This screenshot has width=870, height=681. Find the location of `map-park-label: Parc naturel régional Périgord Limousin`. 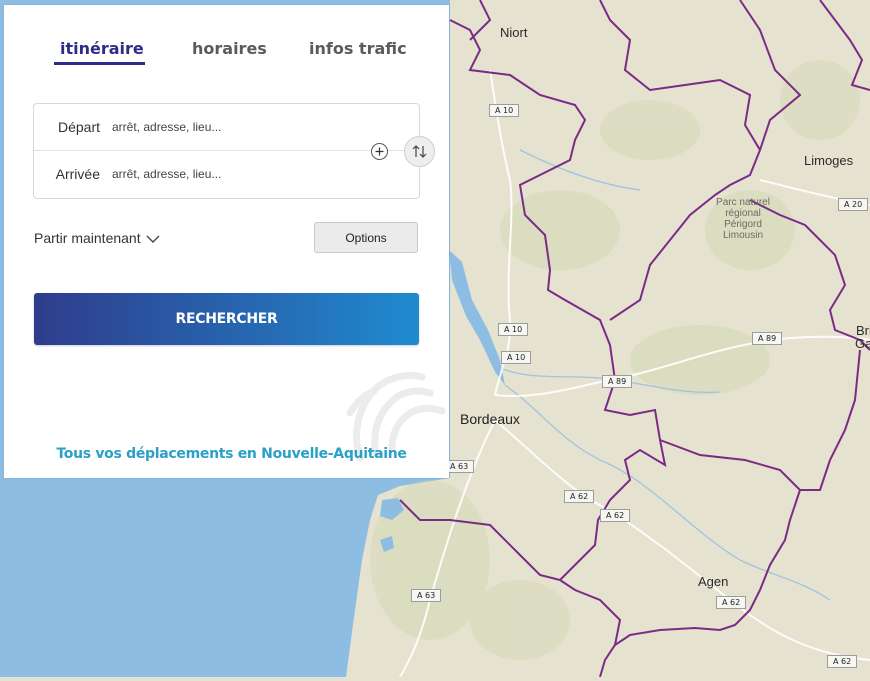

map-park-label: Parc naturel régional Périgord Limousin is located at coordinates (743, 219).